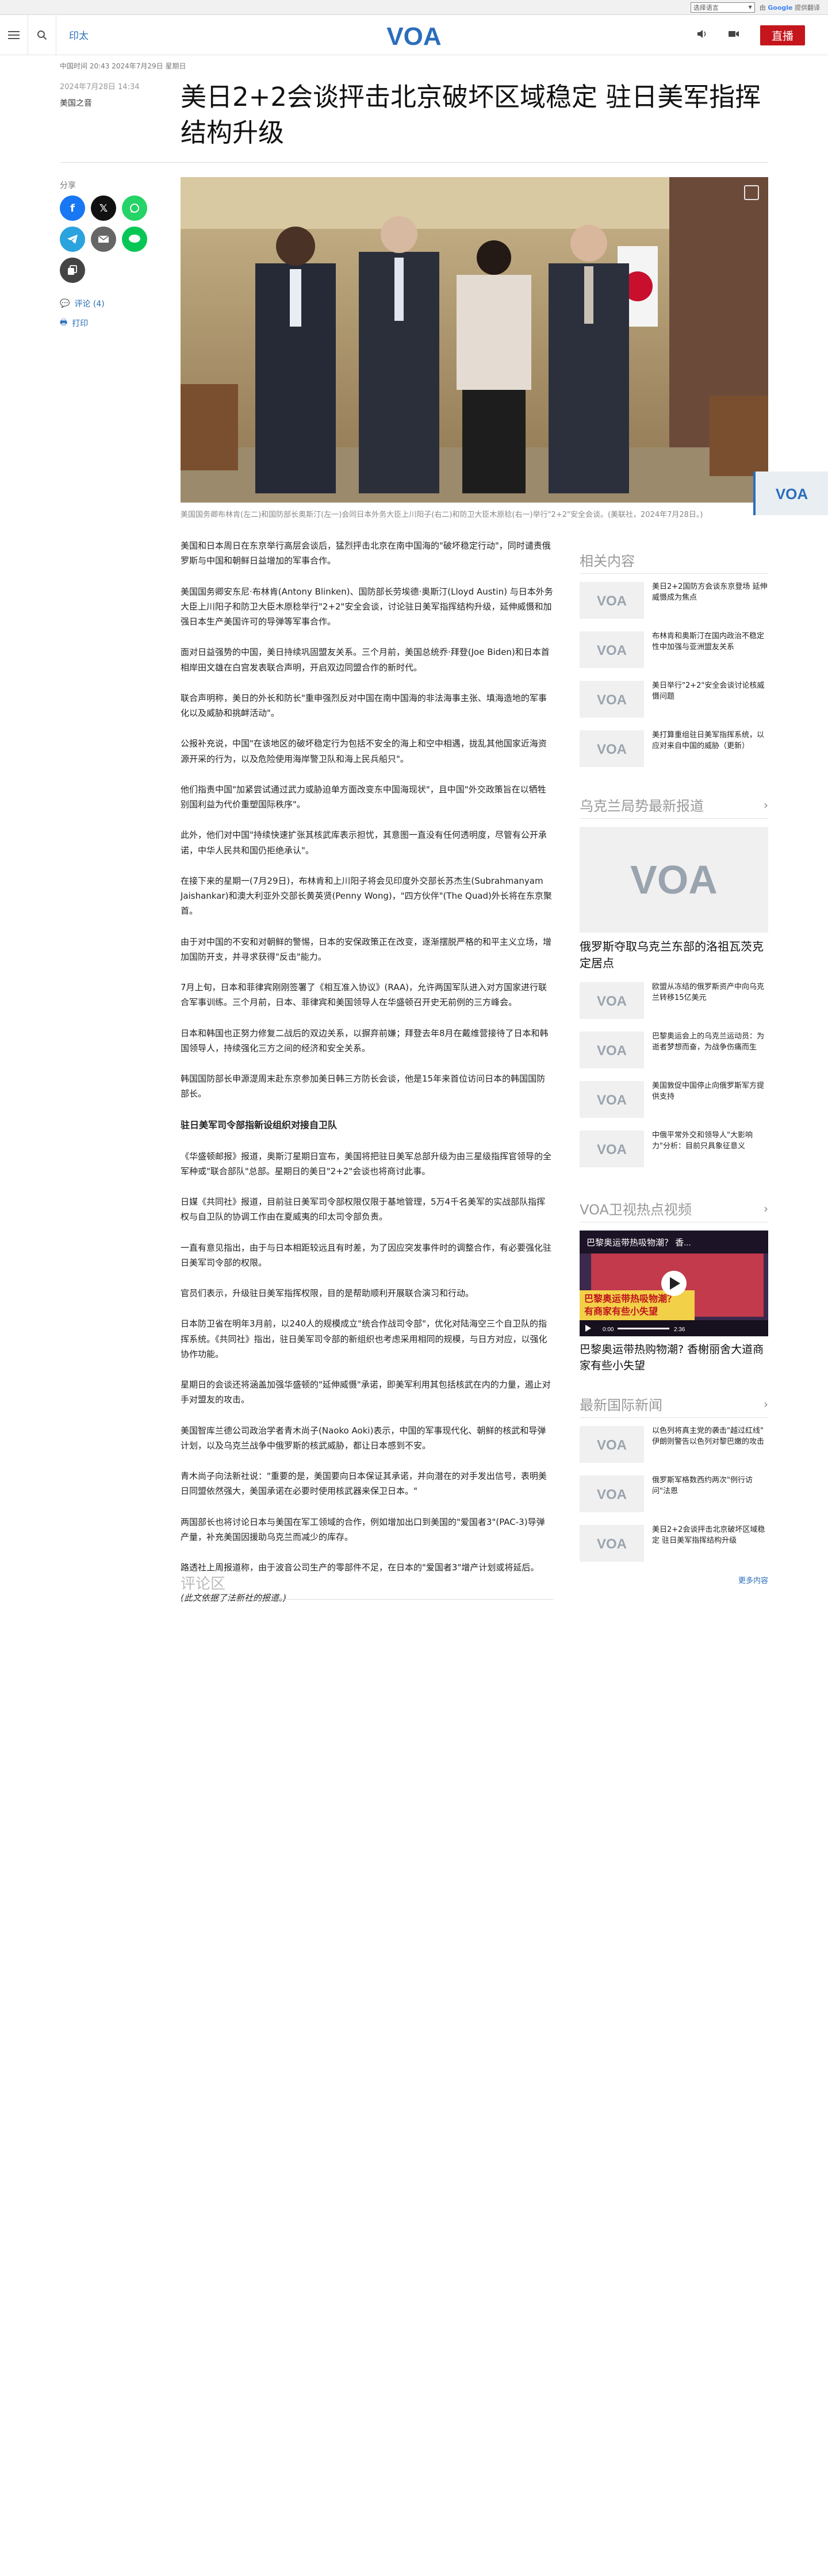 The image size is (828, 2576). Describe the element at coordinates (123, 66) in the screenshot. I see `publish-dates: 中国时间 20:43 2024年7月29日 星期日` at that location.